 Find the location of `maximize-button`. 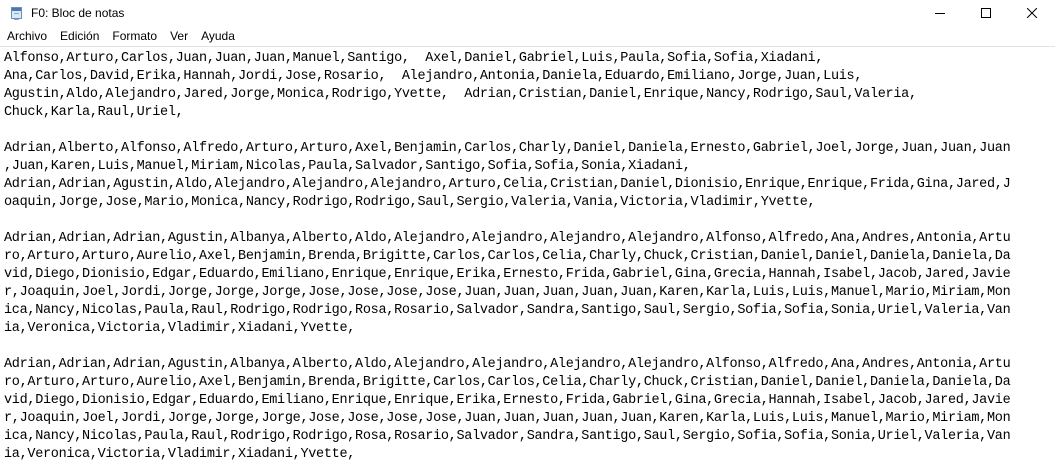

maximize-button is located at coordinates (986, 13).